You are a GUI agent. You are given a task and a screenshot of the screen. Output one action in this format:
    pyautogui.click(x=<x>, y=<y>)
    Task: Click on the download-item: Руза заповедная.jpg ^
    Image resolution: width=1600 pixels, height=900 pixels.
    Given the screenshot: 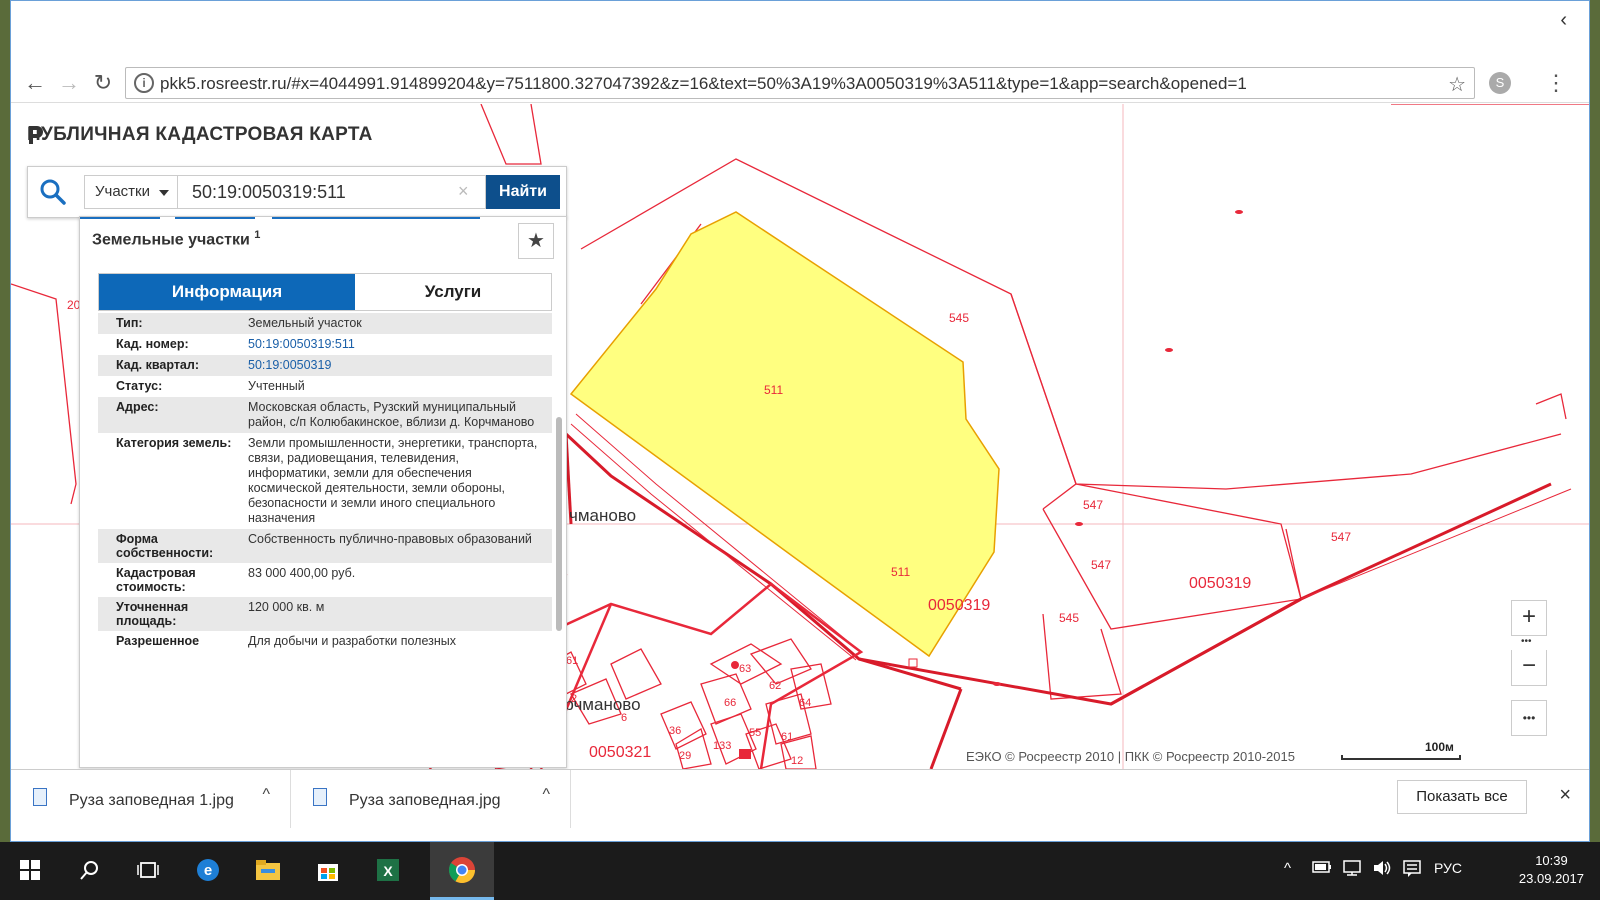 What is the action you would take?
    pyautogui.click(x=431, y=799)
    